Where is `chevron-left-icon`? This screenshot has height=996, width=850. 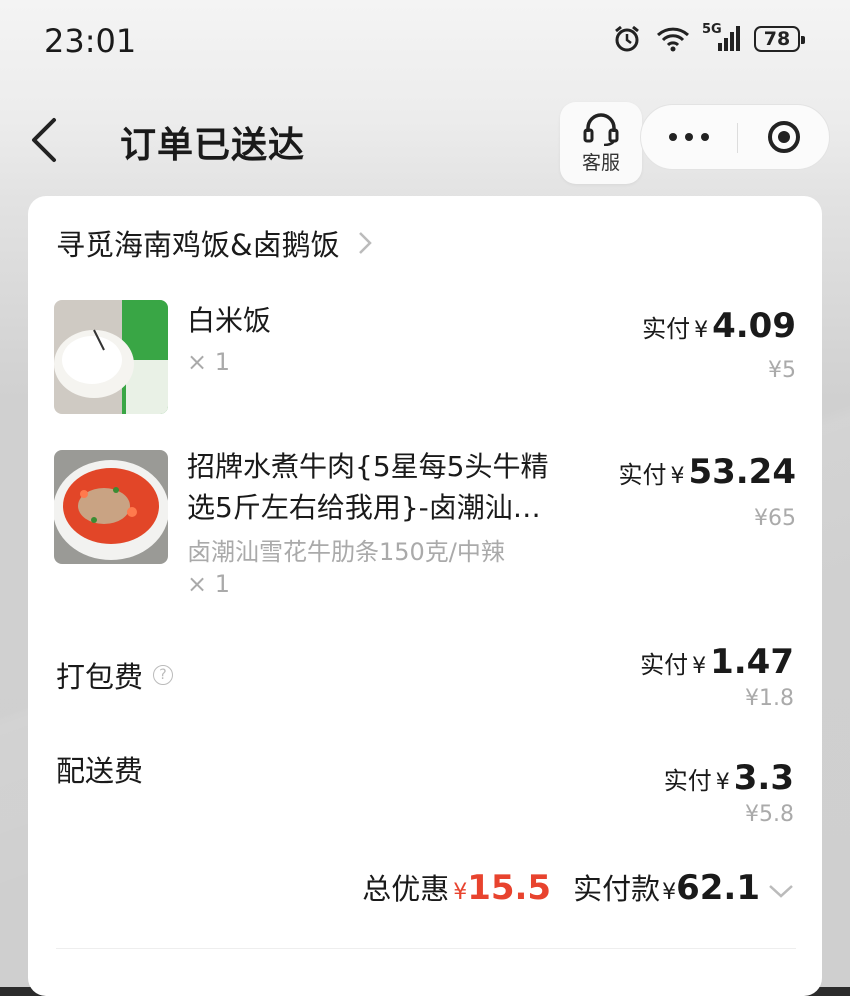 chevron-left-icon is located at coordinates (44, 140).